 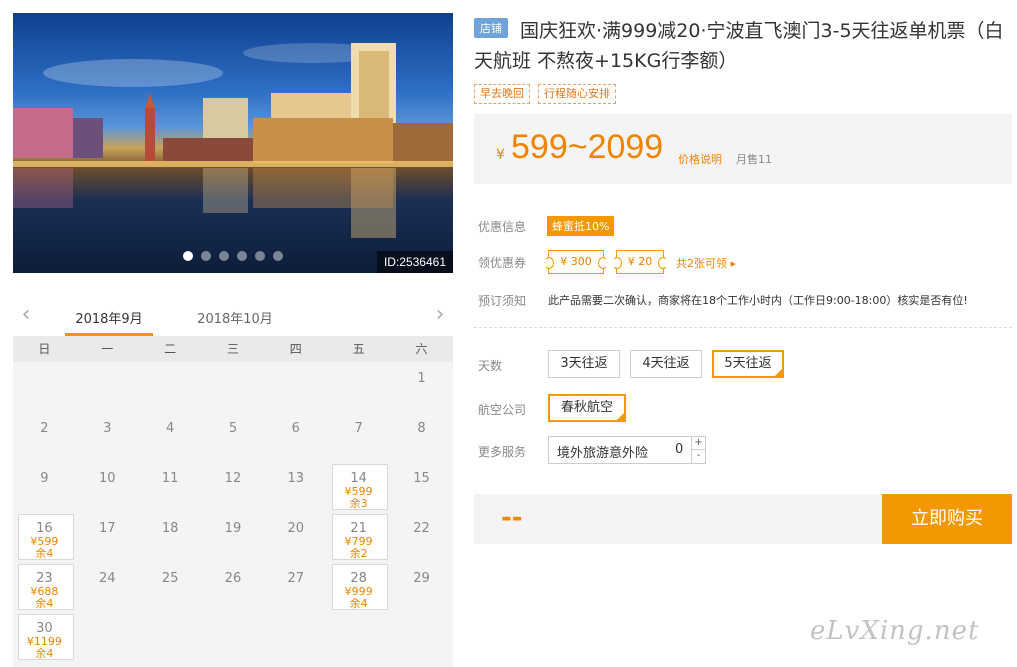 What do you see at coordinates (748, 364) in the screenshot?
I see `option-5-days: 5天往返` at bounding box center [748, 364].